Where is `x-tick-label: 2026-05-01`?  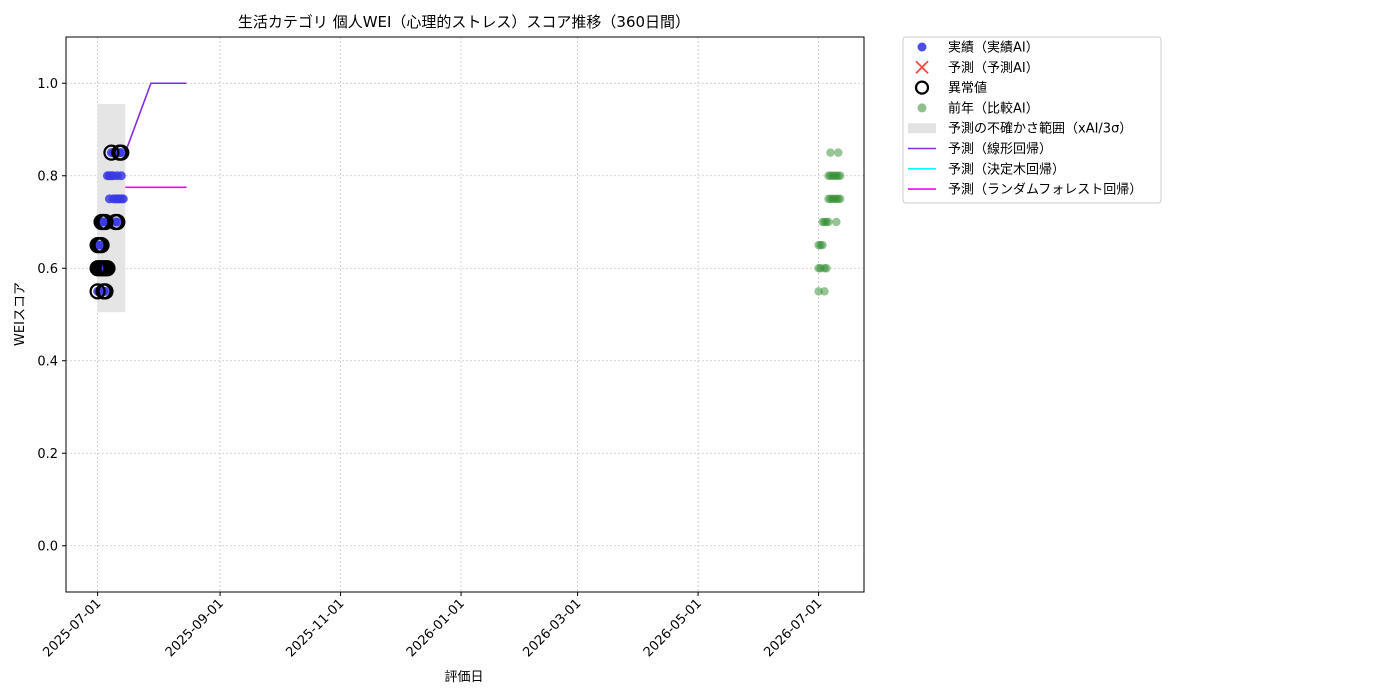 x-tick-label: 2026-05-01 is located at coordinates (673, 628).